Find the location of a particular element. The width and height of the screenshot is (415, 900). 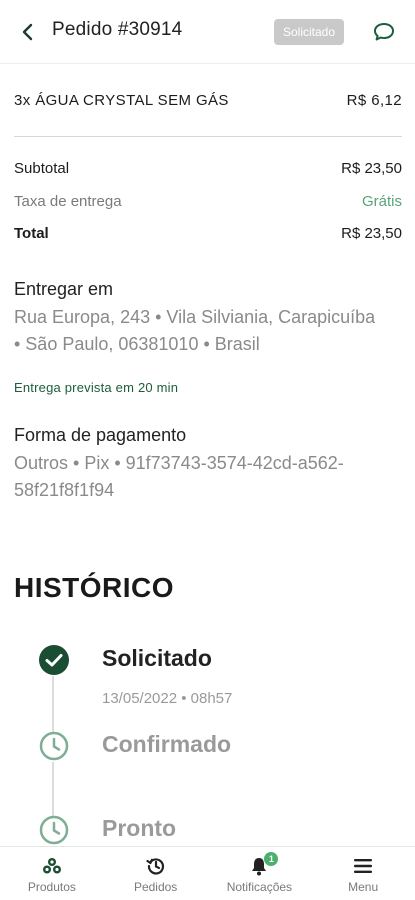

delivery-estimate: Entrega prevista em 20 min is located at coordinates (96, 387).